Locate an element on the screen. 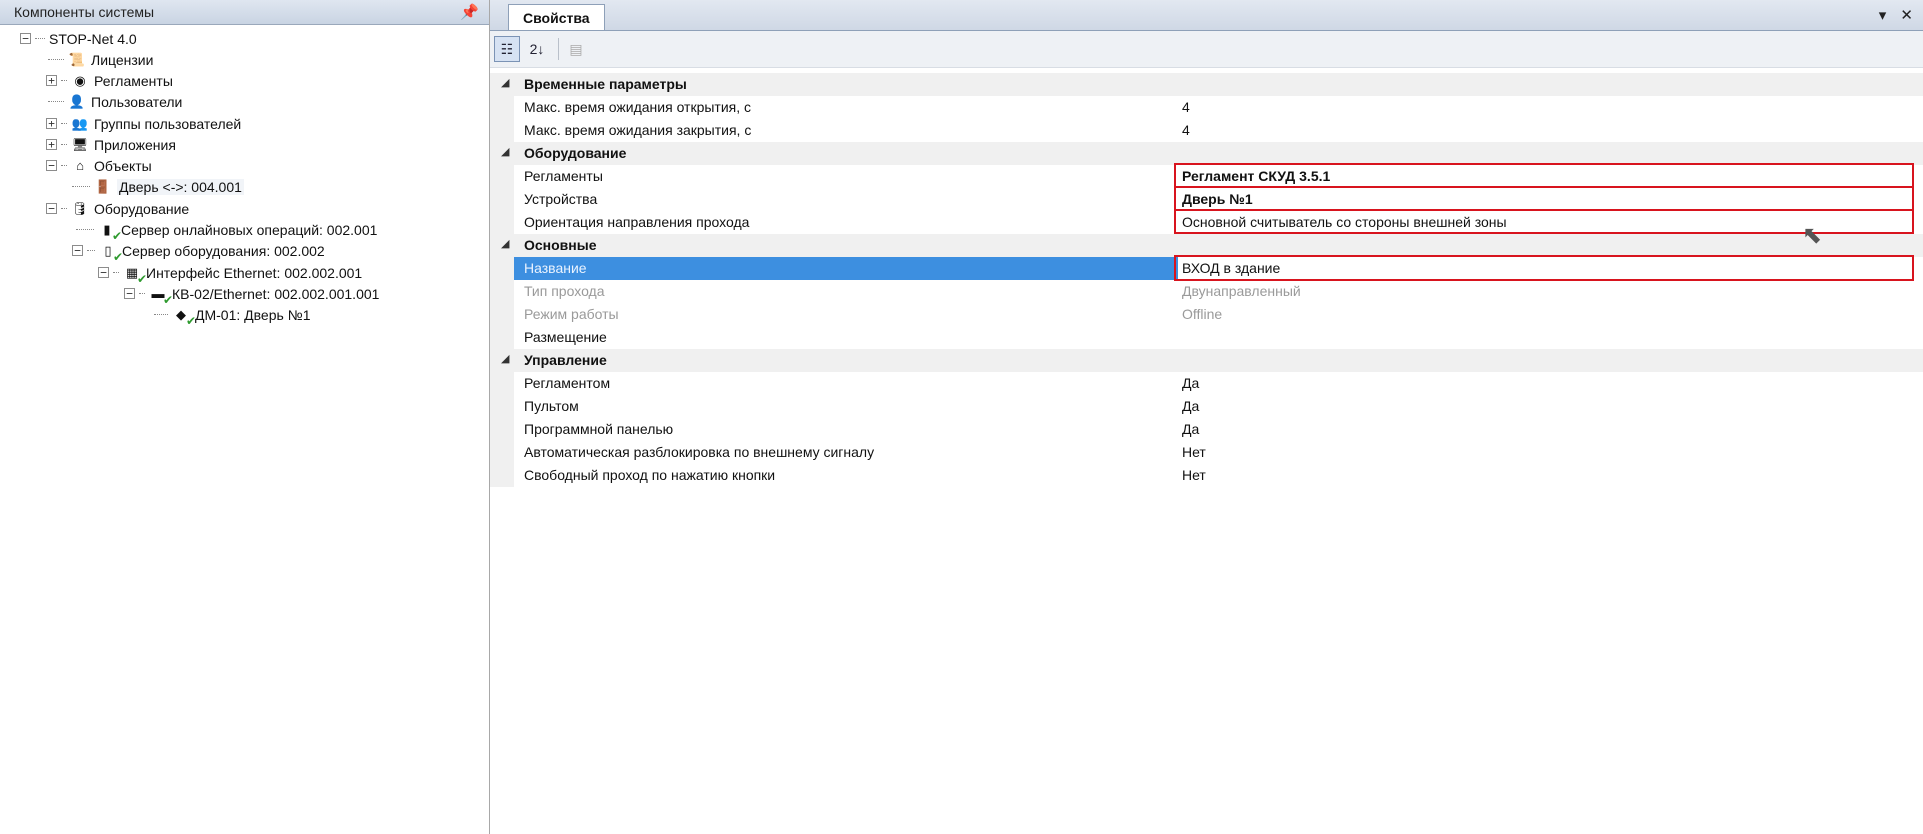 The height and width of the screenshot is (834, 1923). tree-node-stopnet: − STOP-Net 4.0 is located at coordinates (78, 38).